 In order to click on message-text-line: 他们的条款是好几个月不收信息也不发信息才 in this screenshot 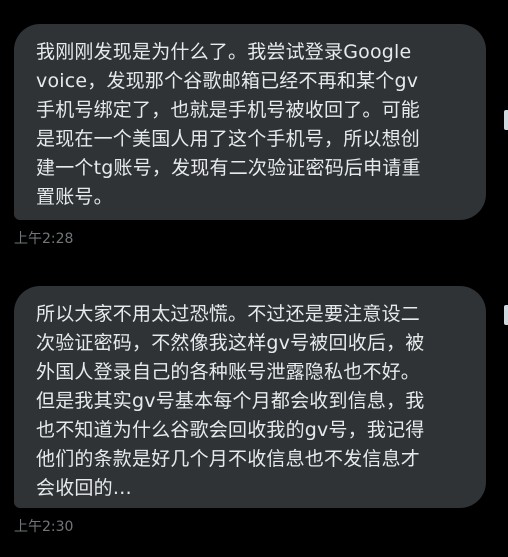, I will do `click(228, 459)`.